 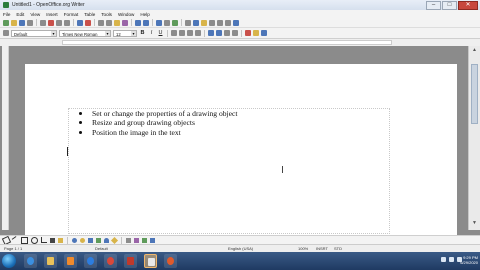 What do you see at coordinates (14, 22) in the screenshot?
I see `open-folder-icon` at bounding box center [14, 22].